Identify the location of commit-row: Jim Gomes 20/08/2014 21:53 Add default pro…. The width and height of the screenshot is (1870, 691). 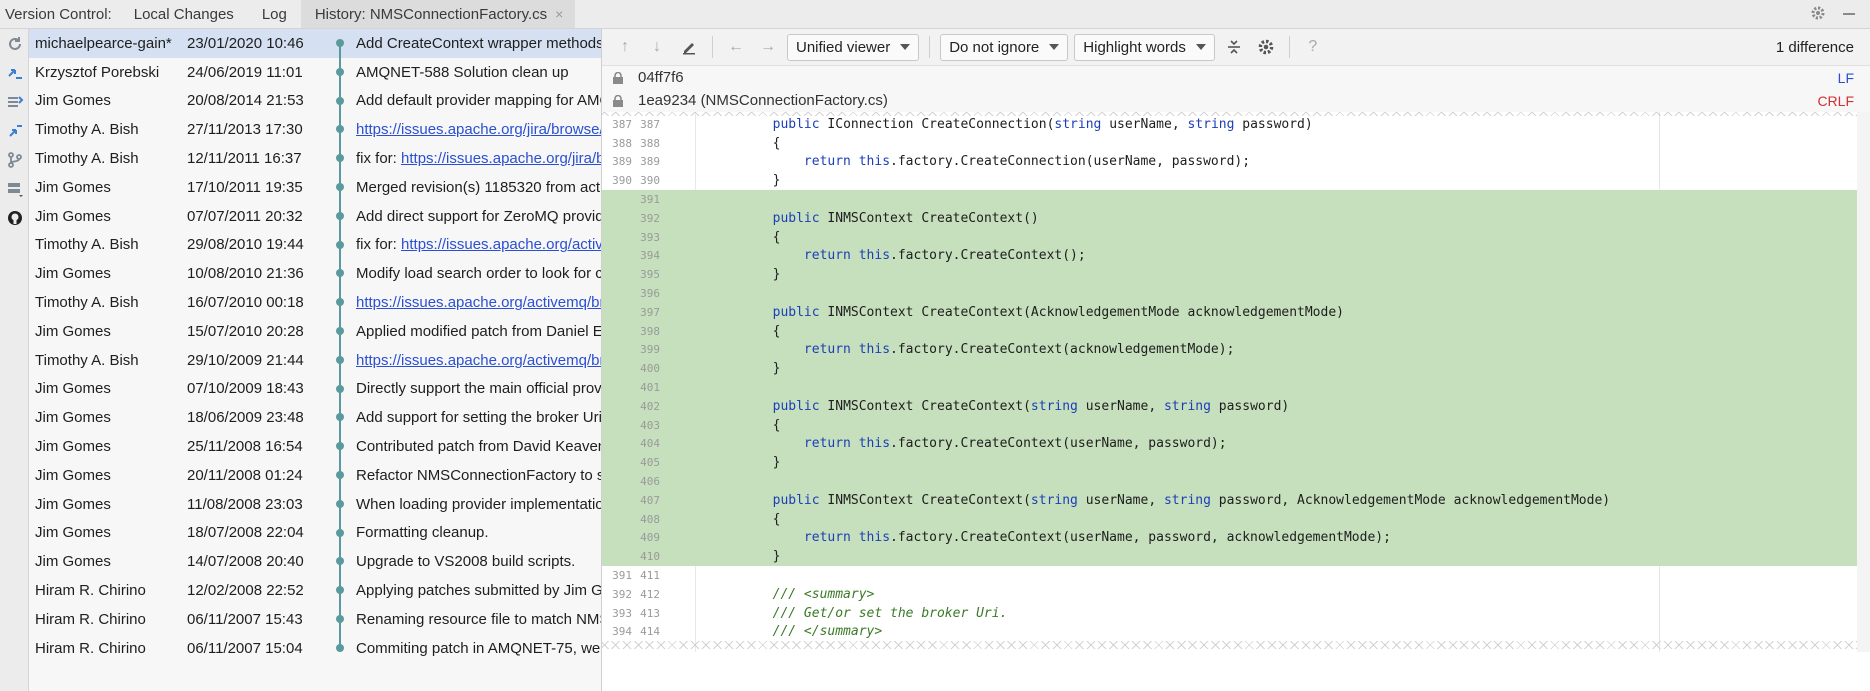
(315, 101).